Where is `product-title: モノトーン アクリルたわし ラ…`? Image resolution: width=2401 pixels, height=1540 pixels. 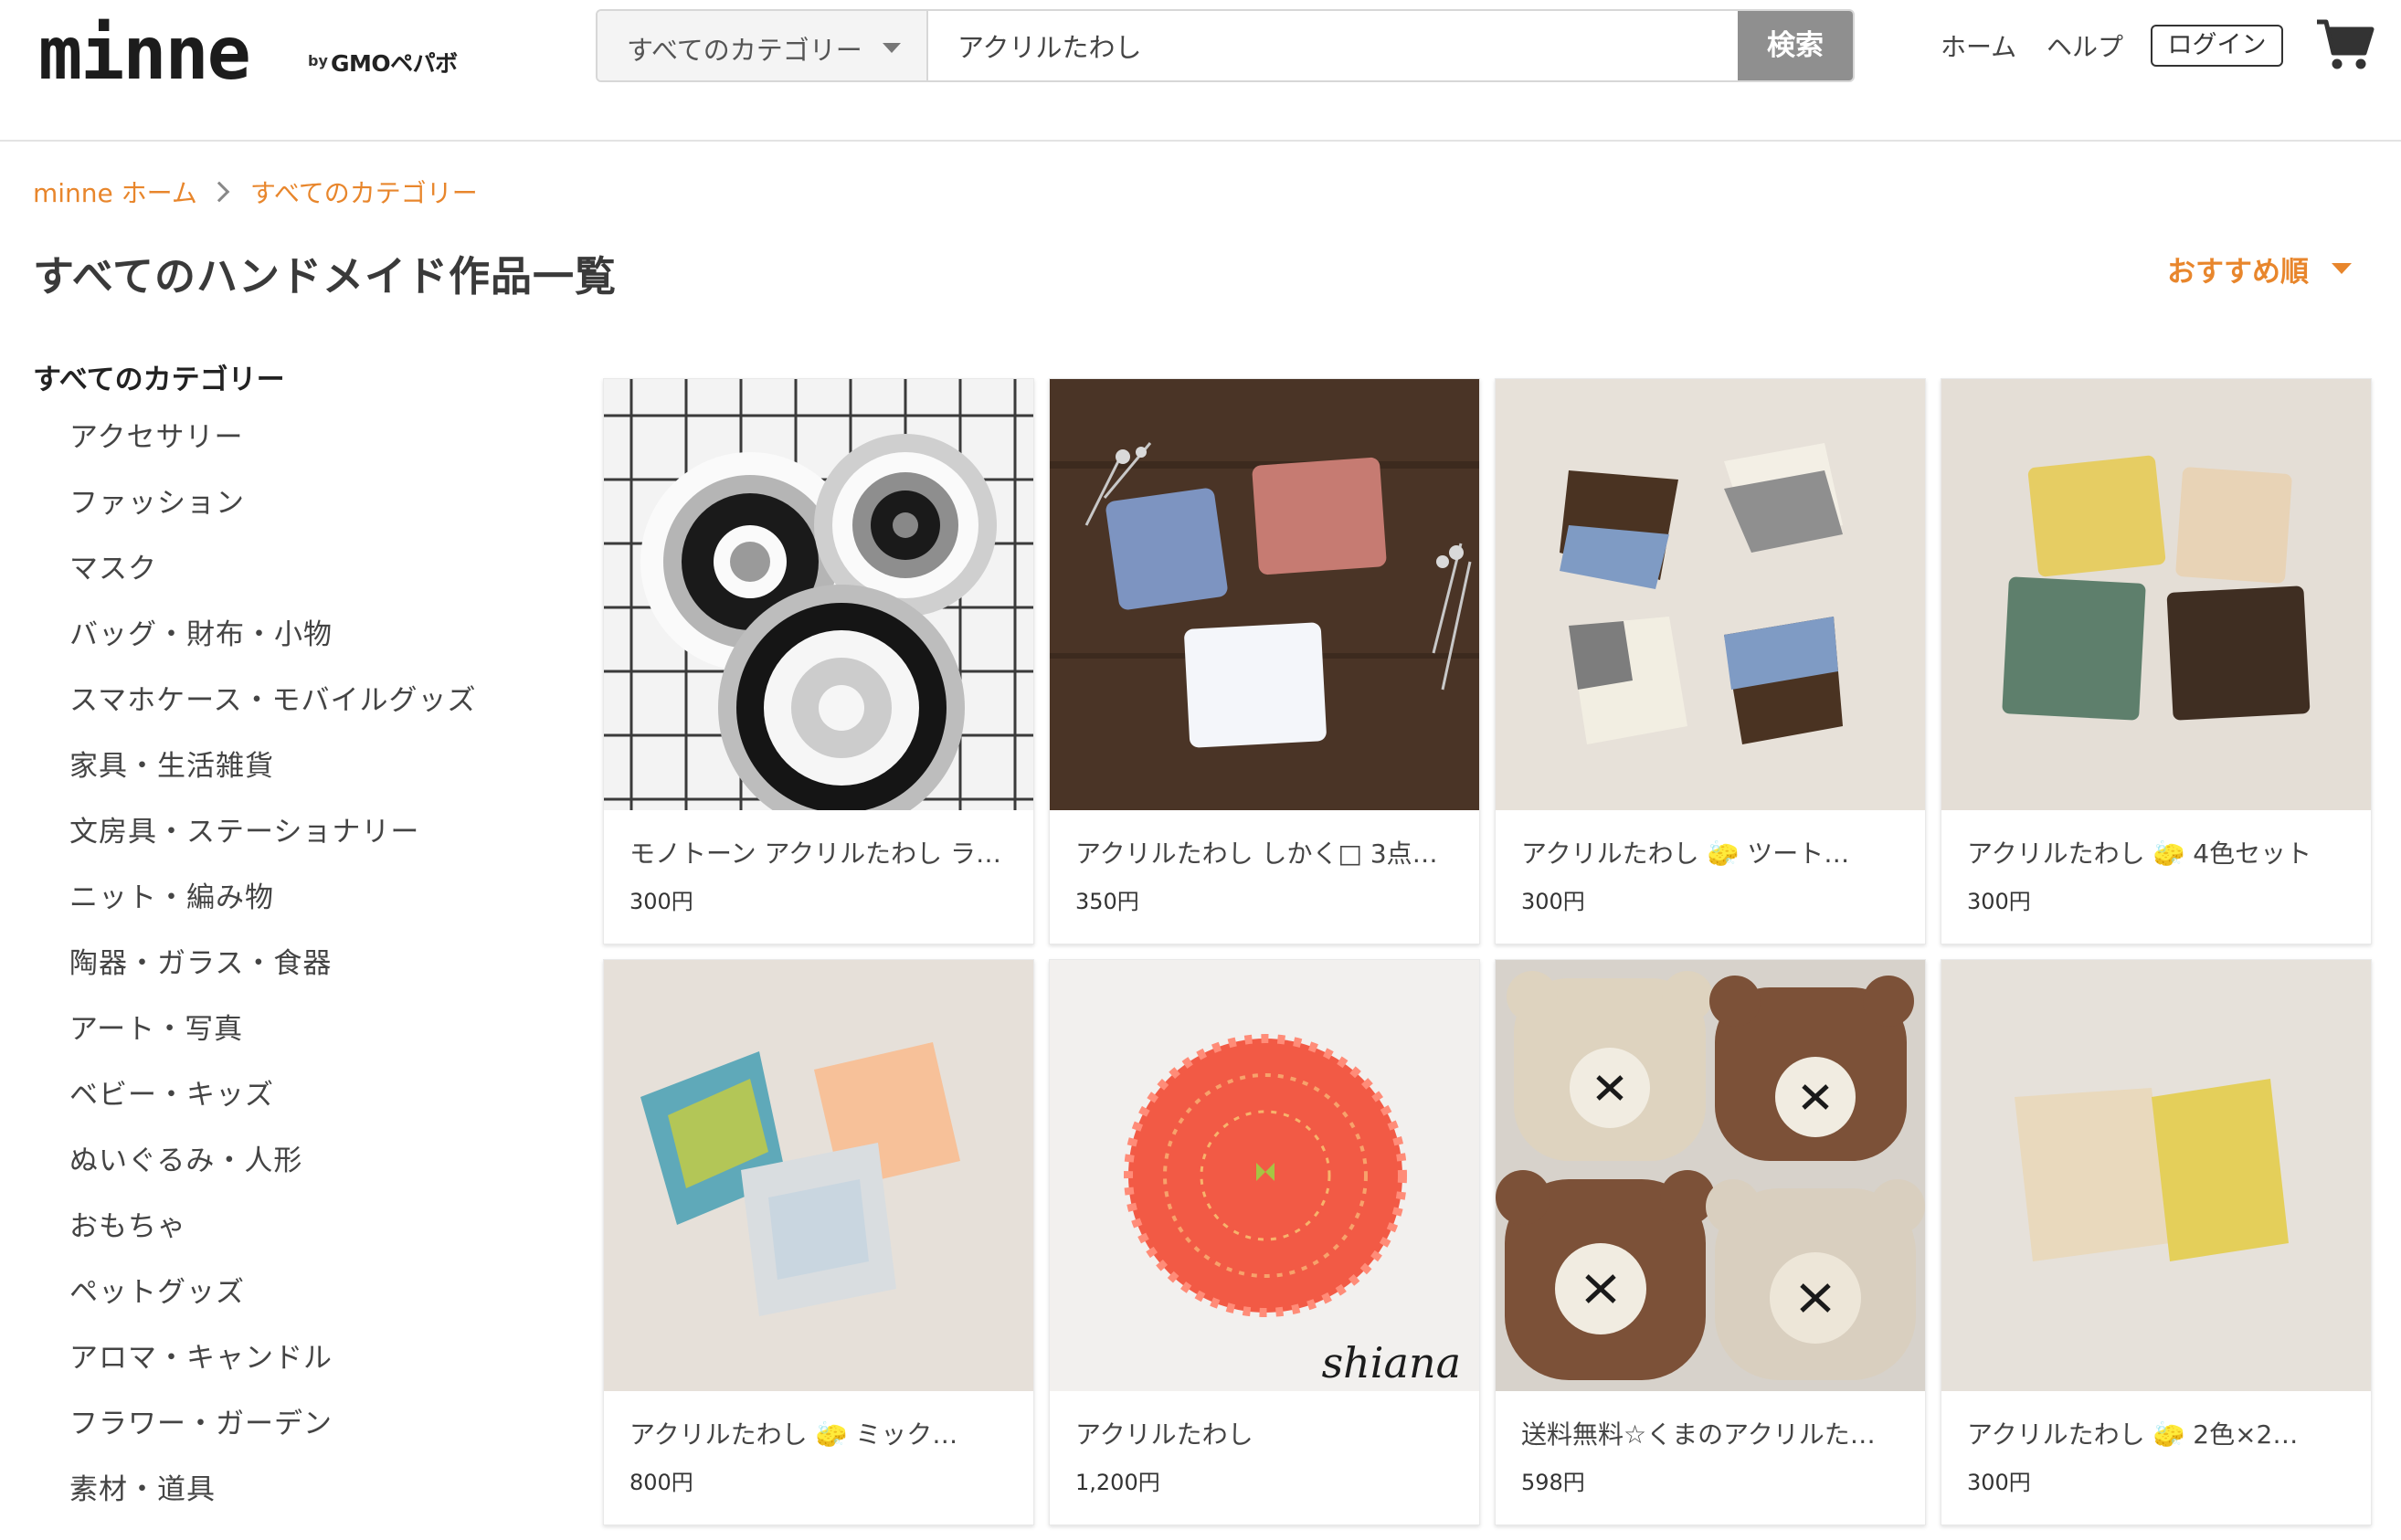
product-title: モノトーン アクリルたわし ラ… is located at coordinates (821, 852).